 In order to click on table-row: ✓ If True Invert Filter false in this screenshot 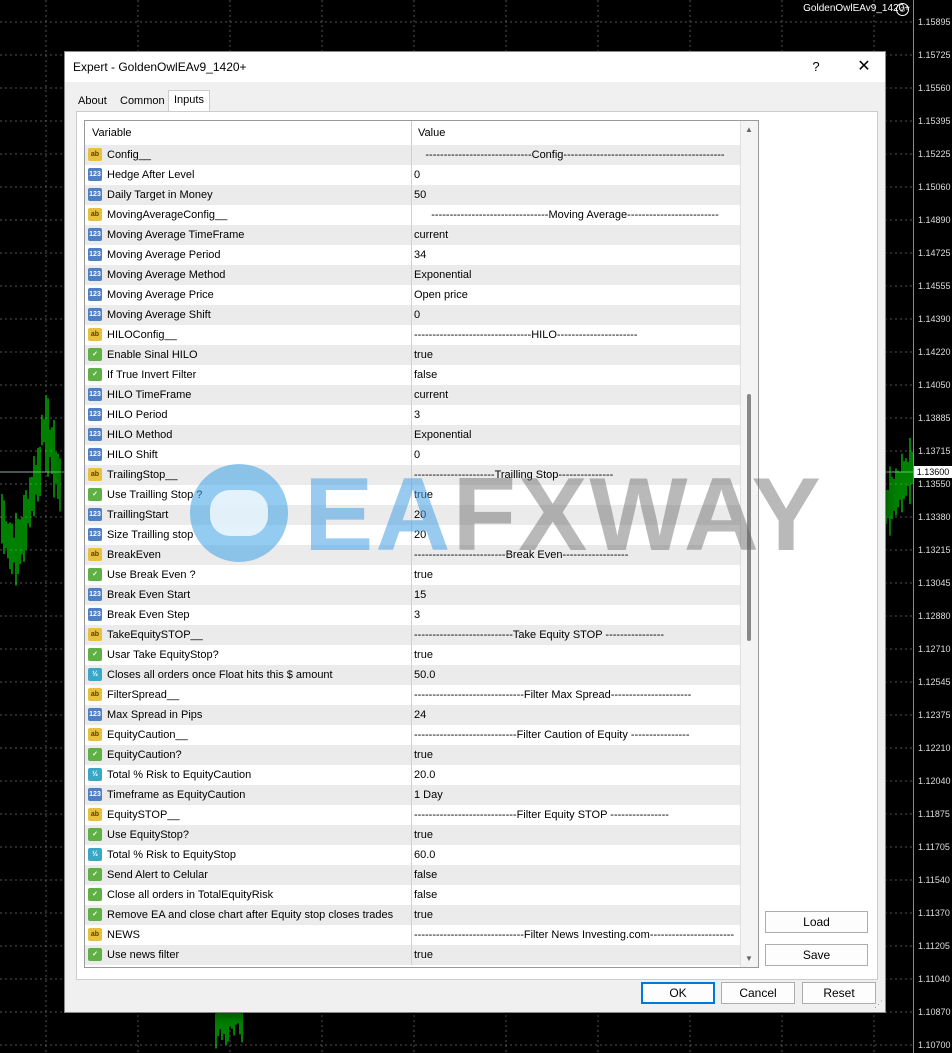, I will do `click(412, 375)`.